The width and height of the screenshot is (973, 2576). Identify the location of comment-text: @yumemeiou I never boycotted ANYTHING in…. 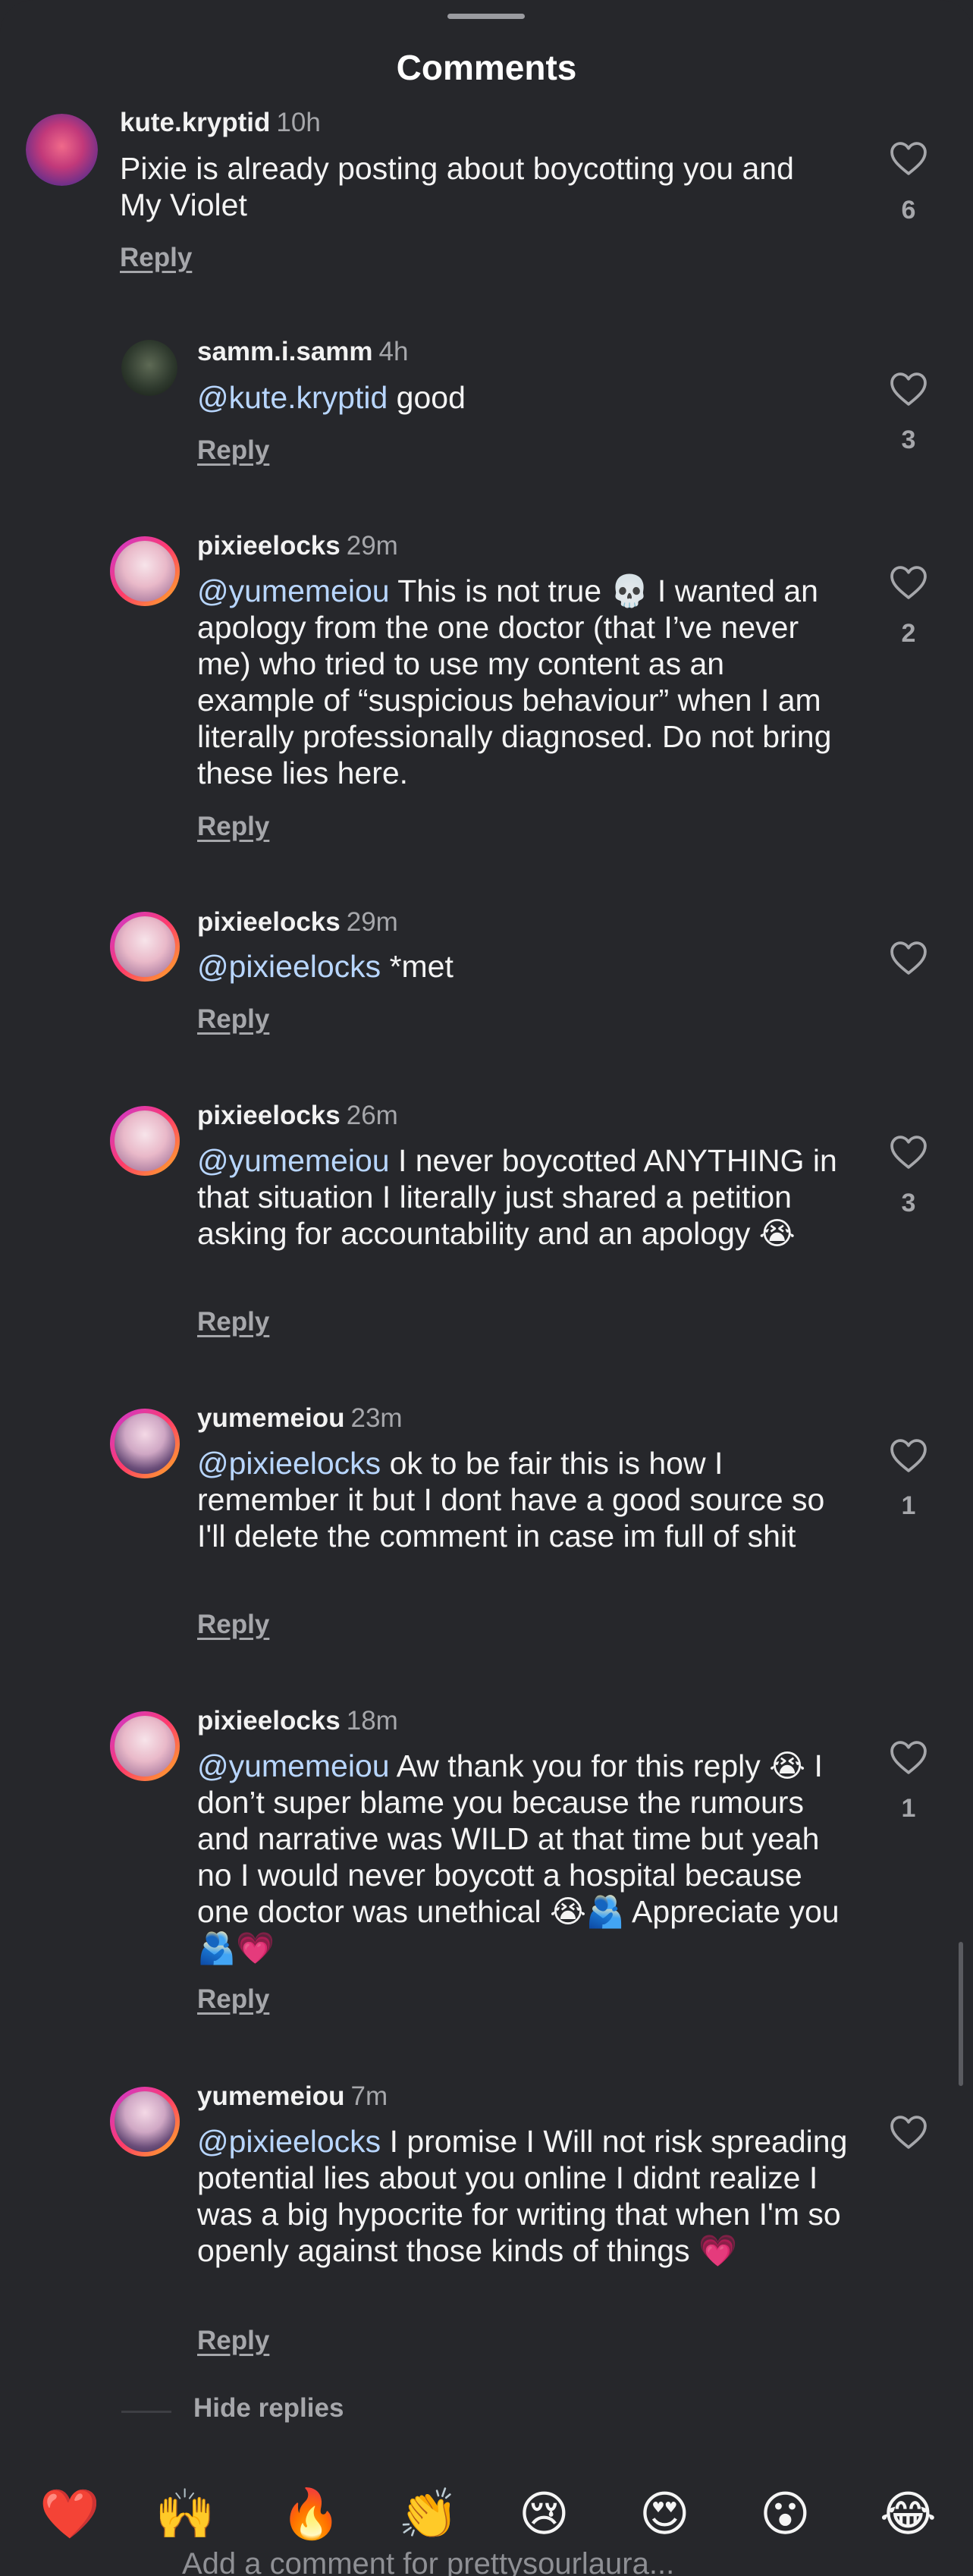
(527, 1197).